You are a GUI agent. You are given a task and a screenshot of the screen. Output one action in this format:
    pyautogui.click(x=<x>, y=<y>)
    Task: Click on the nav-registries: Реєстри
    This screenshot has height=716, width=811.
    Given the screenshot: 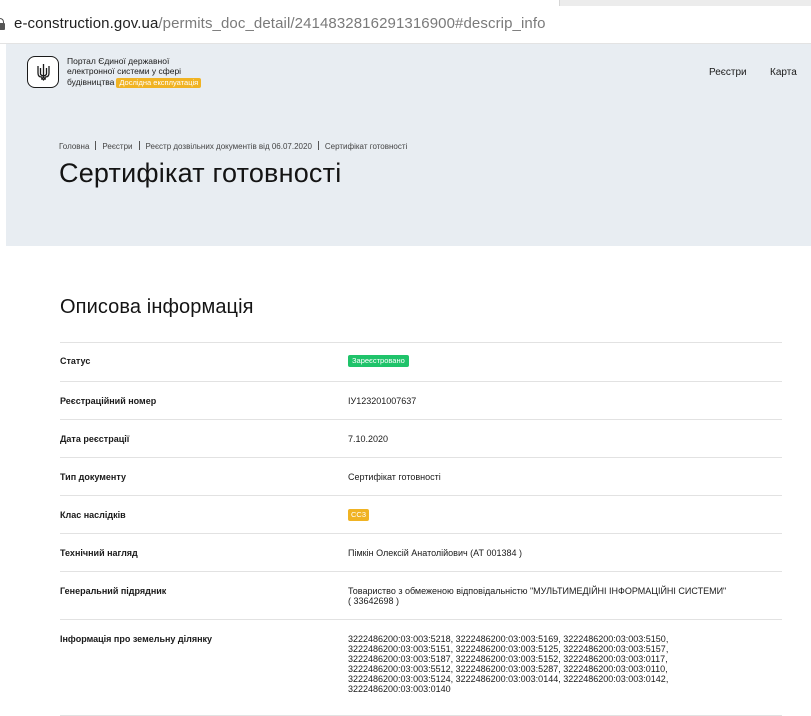 What is the action you would take?
    pyautogui.click(x=728, y=72)
    